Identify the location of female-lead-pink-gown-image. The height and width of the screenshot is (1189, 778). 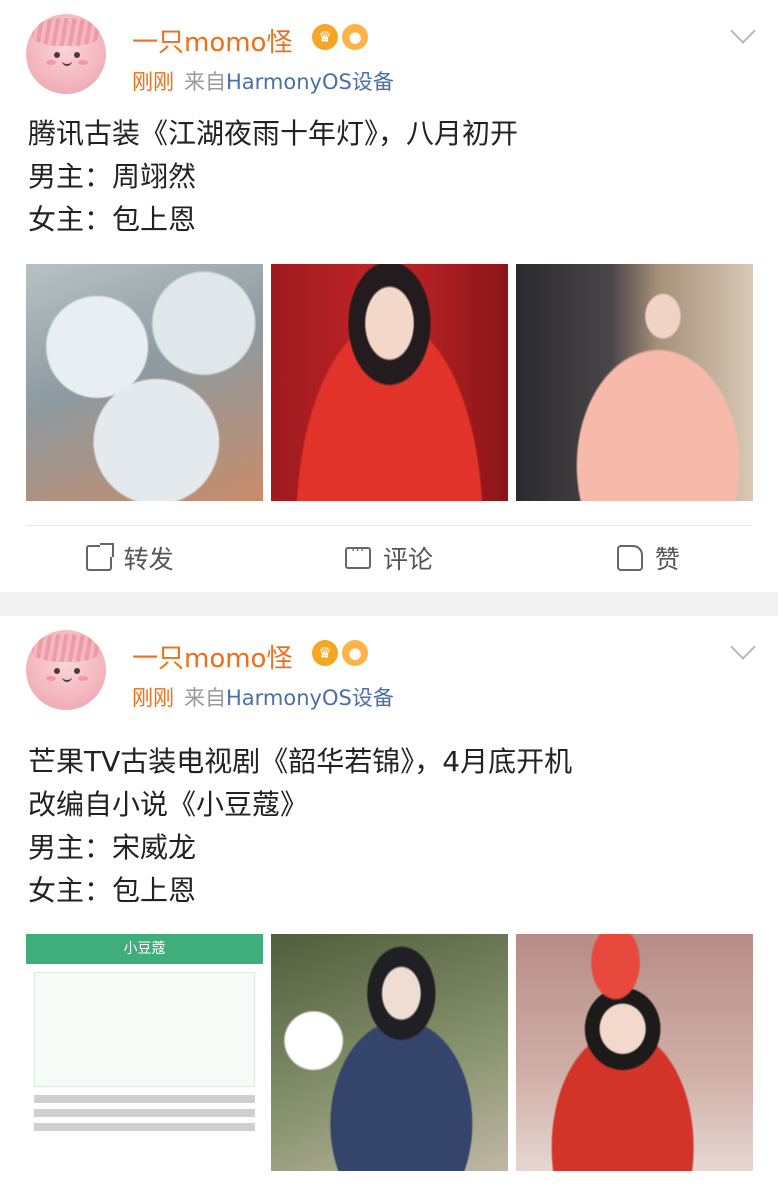
(634, 382).